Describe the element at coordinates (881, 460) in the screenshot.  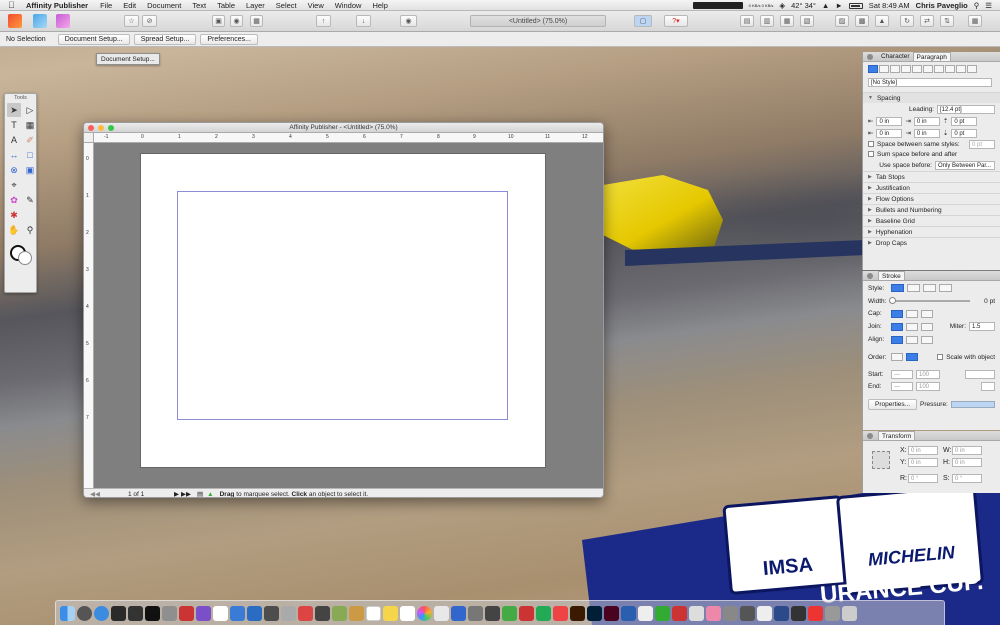
I see `anchor-grid-icon` at that location.